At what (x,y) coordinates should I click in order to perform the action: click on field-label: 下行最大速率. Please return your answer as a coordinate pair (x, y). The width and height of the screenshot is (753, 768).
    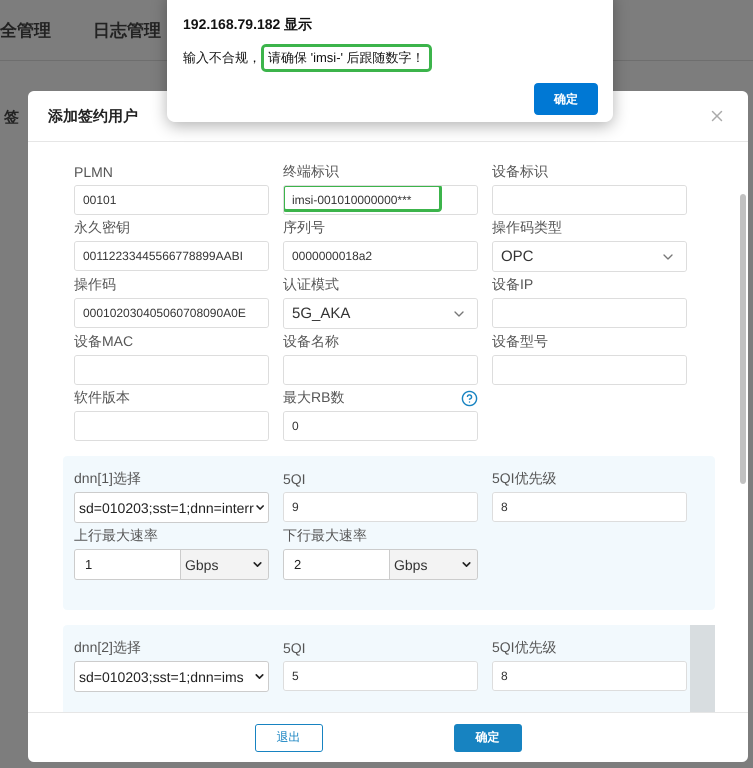
    Looking at the image, I should click on (325, 536).